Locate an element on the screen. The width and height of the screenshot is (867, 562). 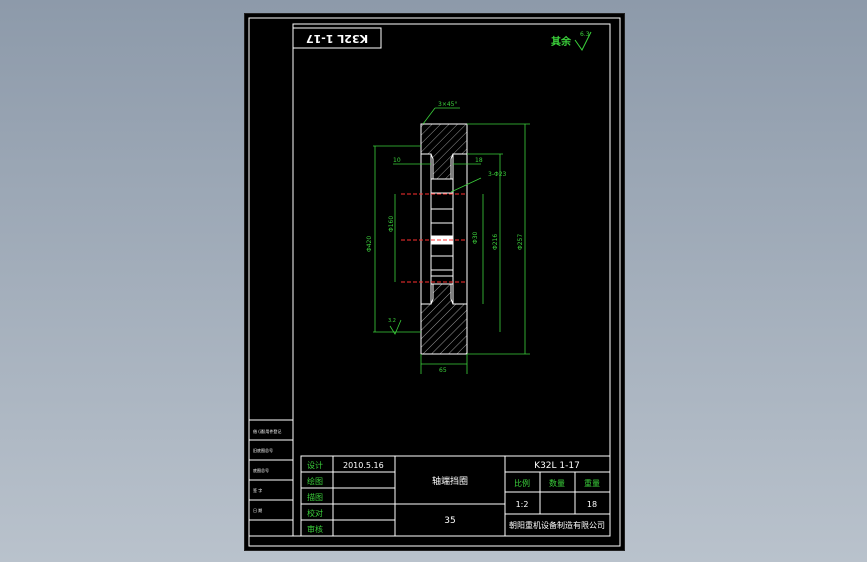
design-date: 2010.5.16 is located at coordinates (363, 465).